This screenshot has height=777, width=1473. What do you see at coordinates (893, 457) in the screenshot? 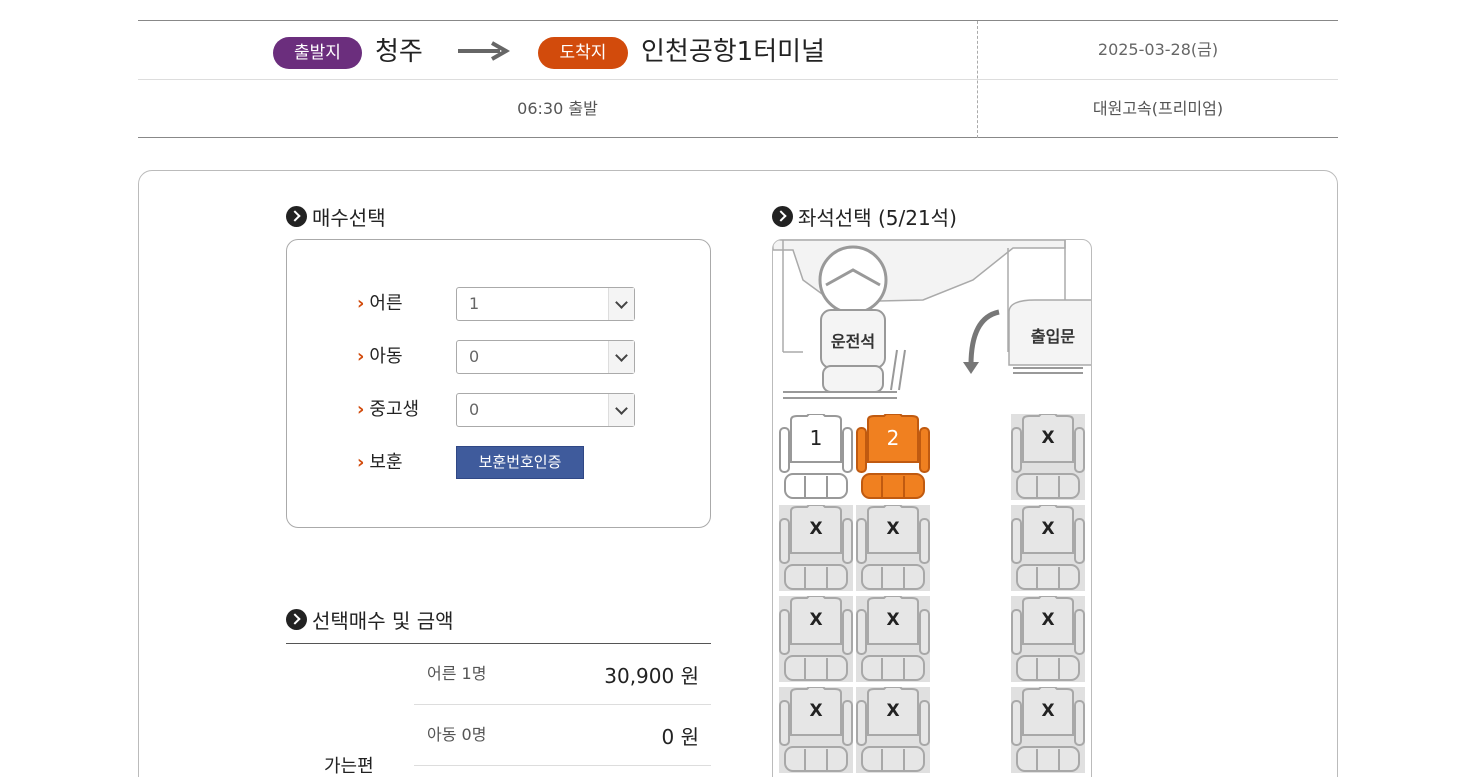
I see `seat-2: 2` at bounding box center [893, 457].